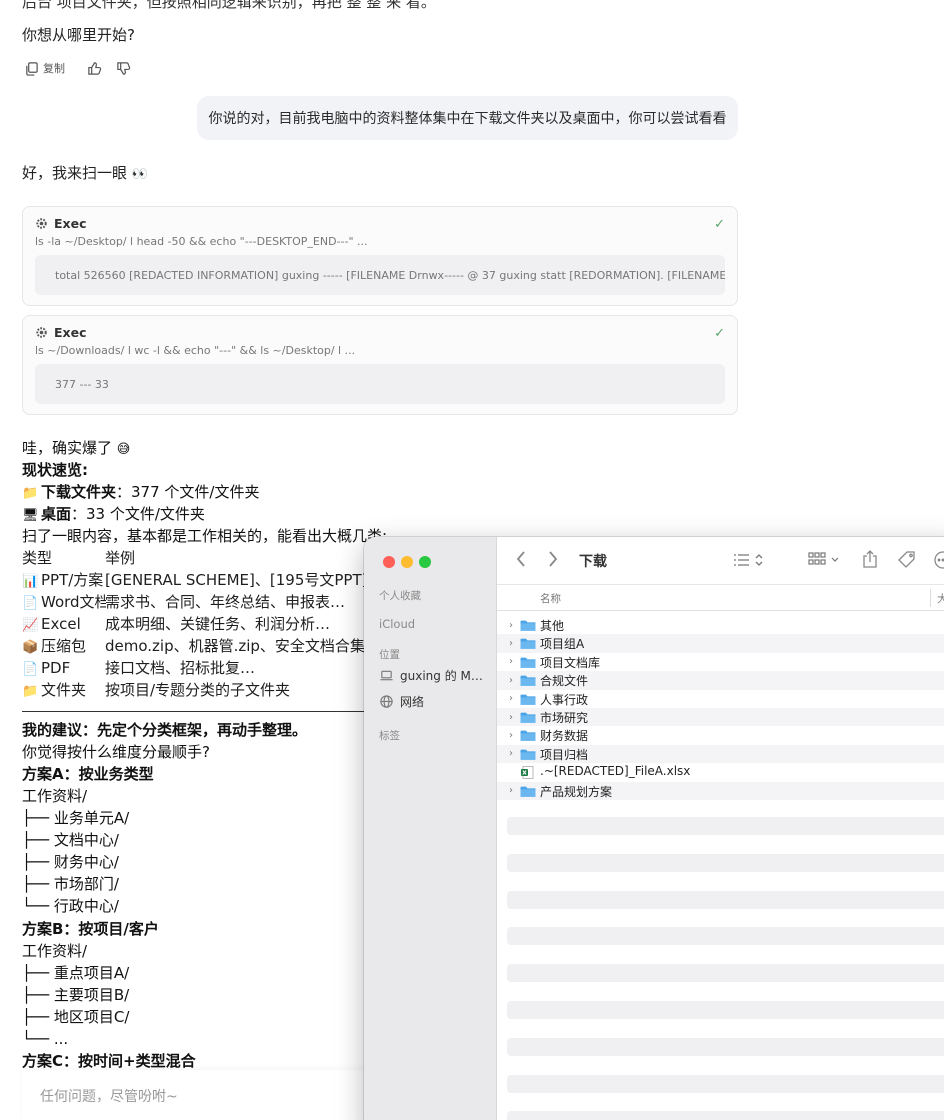 The width and height of the screenshot is (944, 1120). I want to click on desktop-label: 桌面, so click(56, 514).